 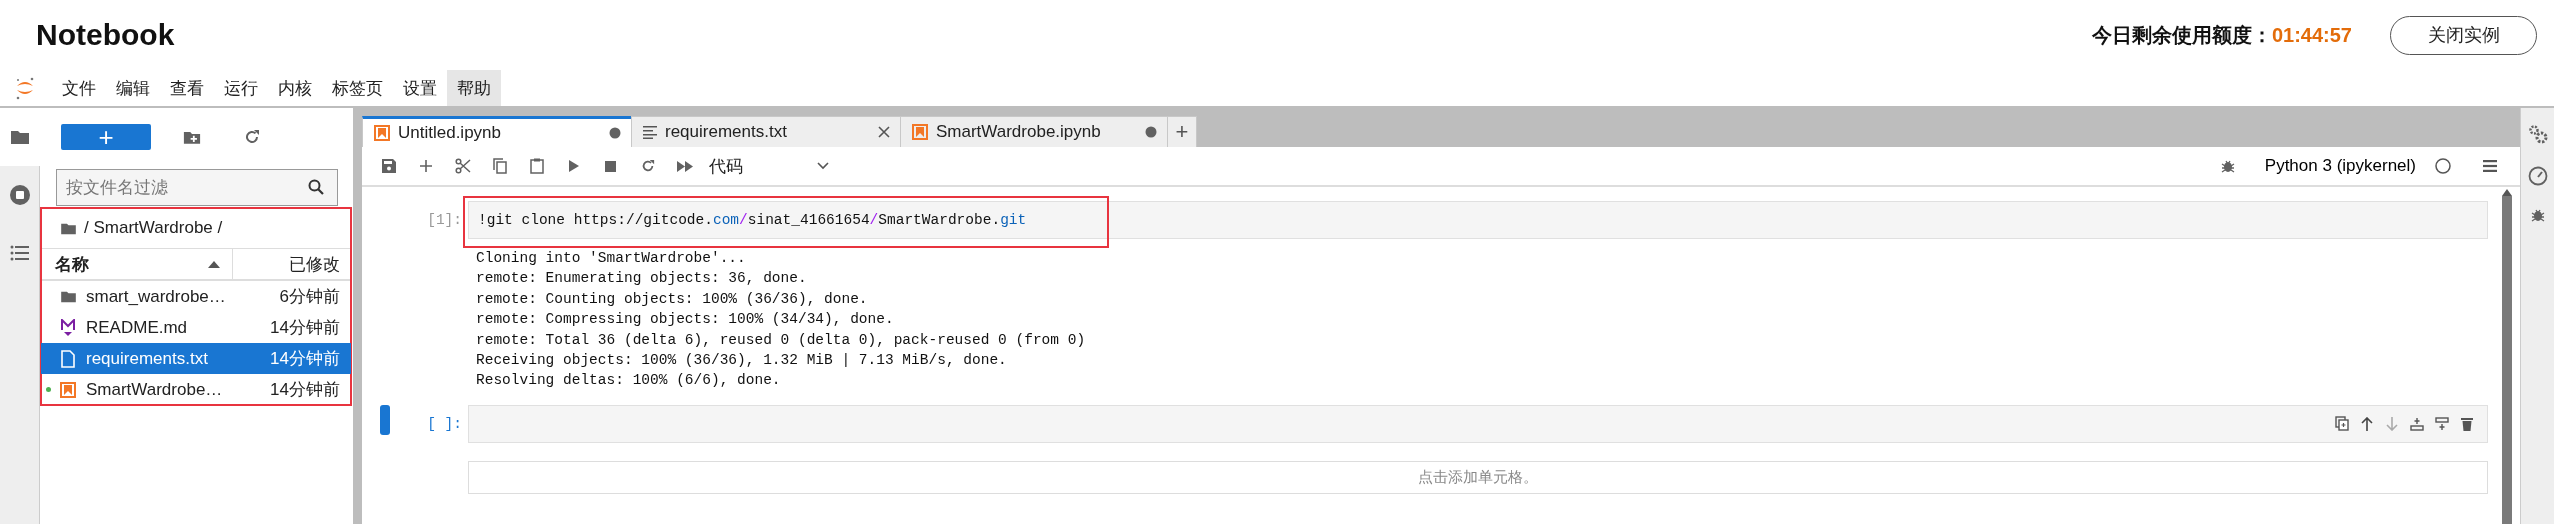 What do you see at coordinates (214, 264) in the screenshot?
I see `sort-caret-icon` at bounding box center [214, 264].